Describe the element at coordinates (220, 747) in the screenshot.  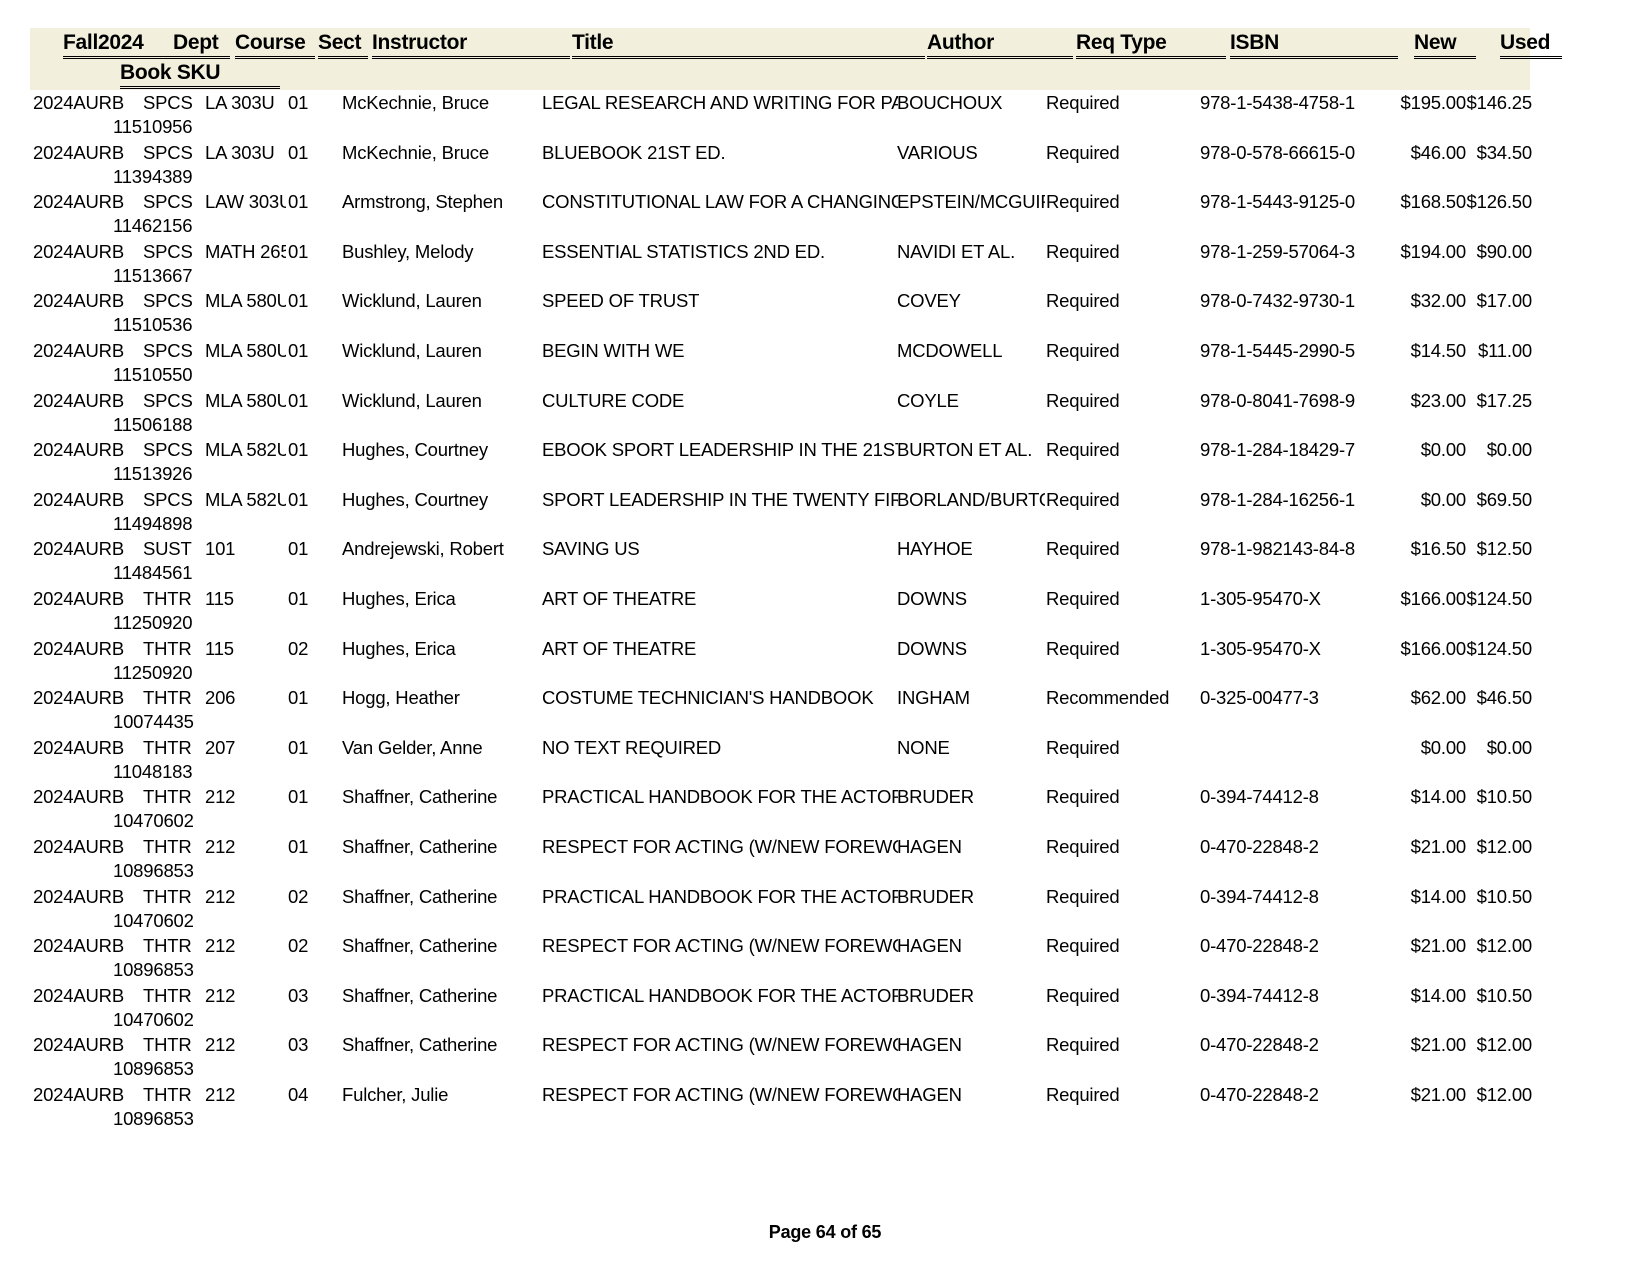
I see `cell-course: 207` at that location.